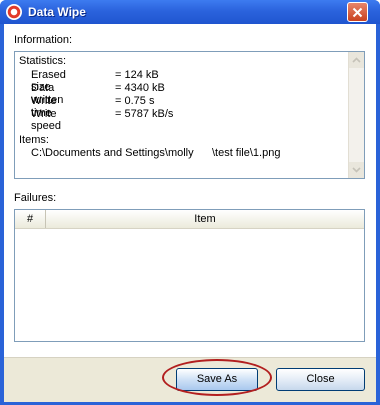  What do you see at coordinates (57, 12) in the screenshot?
I see `window-title: Data Wipe` at bounding box center [57, 12].